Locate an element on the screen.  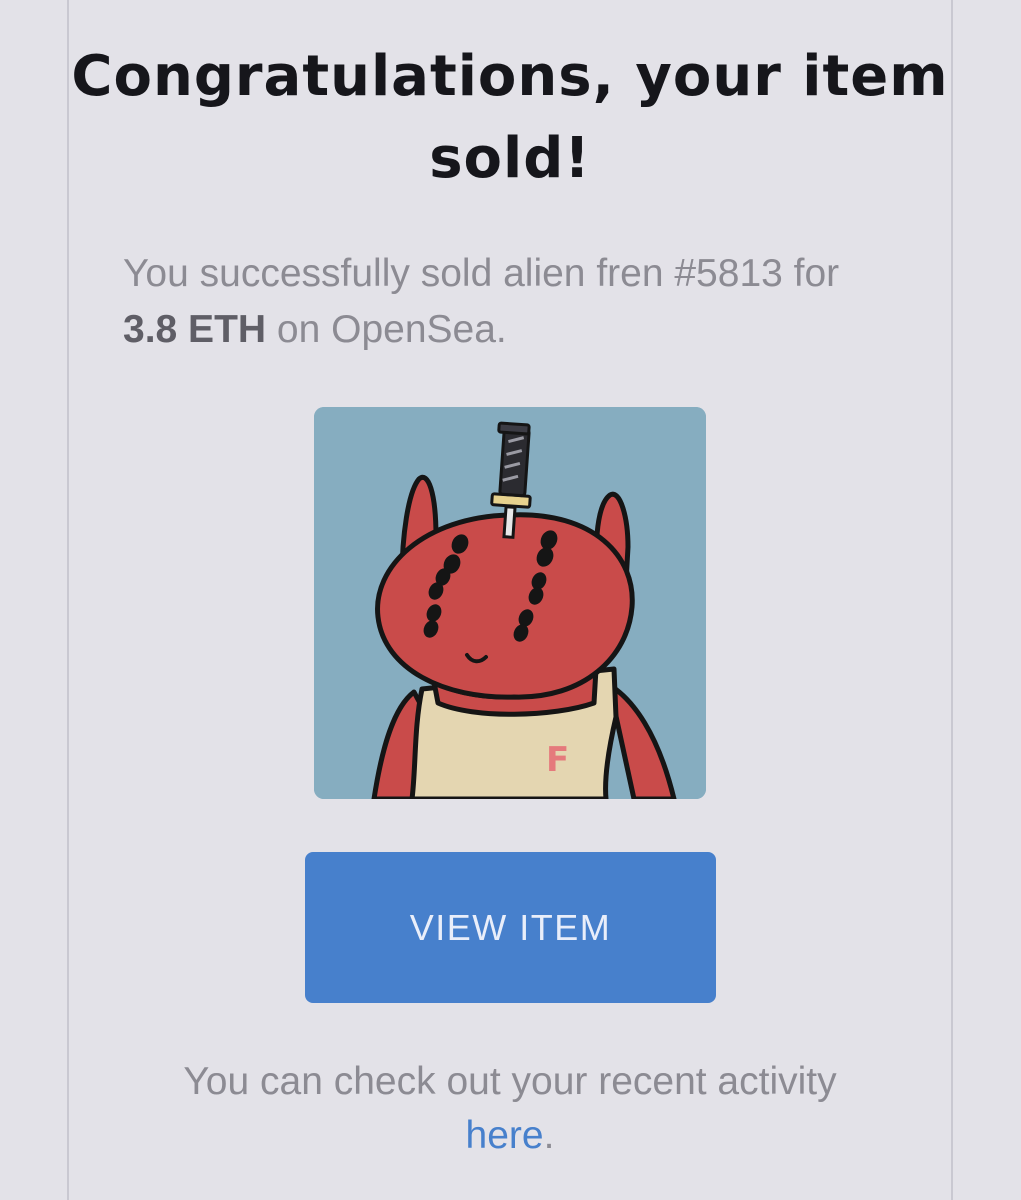
nft-image: F is located at coordinates (510, 603).